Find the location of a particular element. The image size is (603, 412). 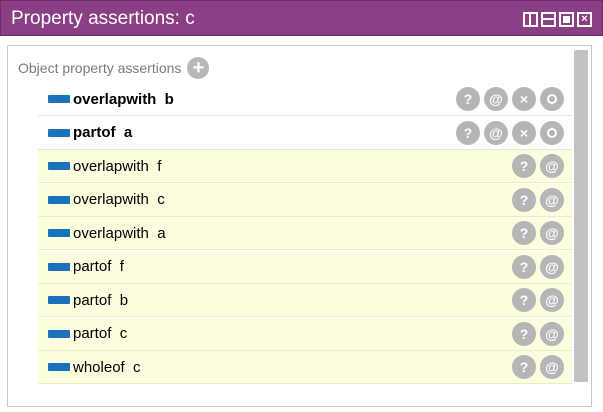

section-label: Object property assertions is located at coordinates (100, 68).